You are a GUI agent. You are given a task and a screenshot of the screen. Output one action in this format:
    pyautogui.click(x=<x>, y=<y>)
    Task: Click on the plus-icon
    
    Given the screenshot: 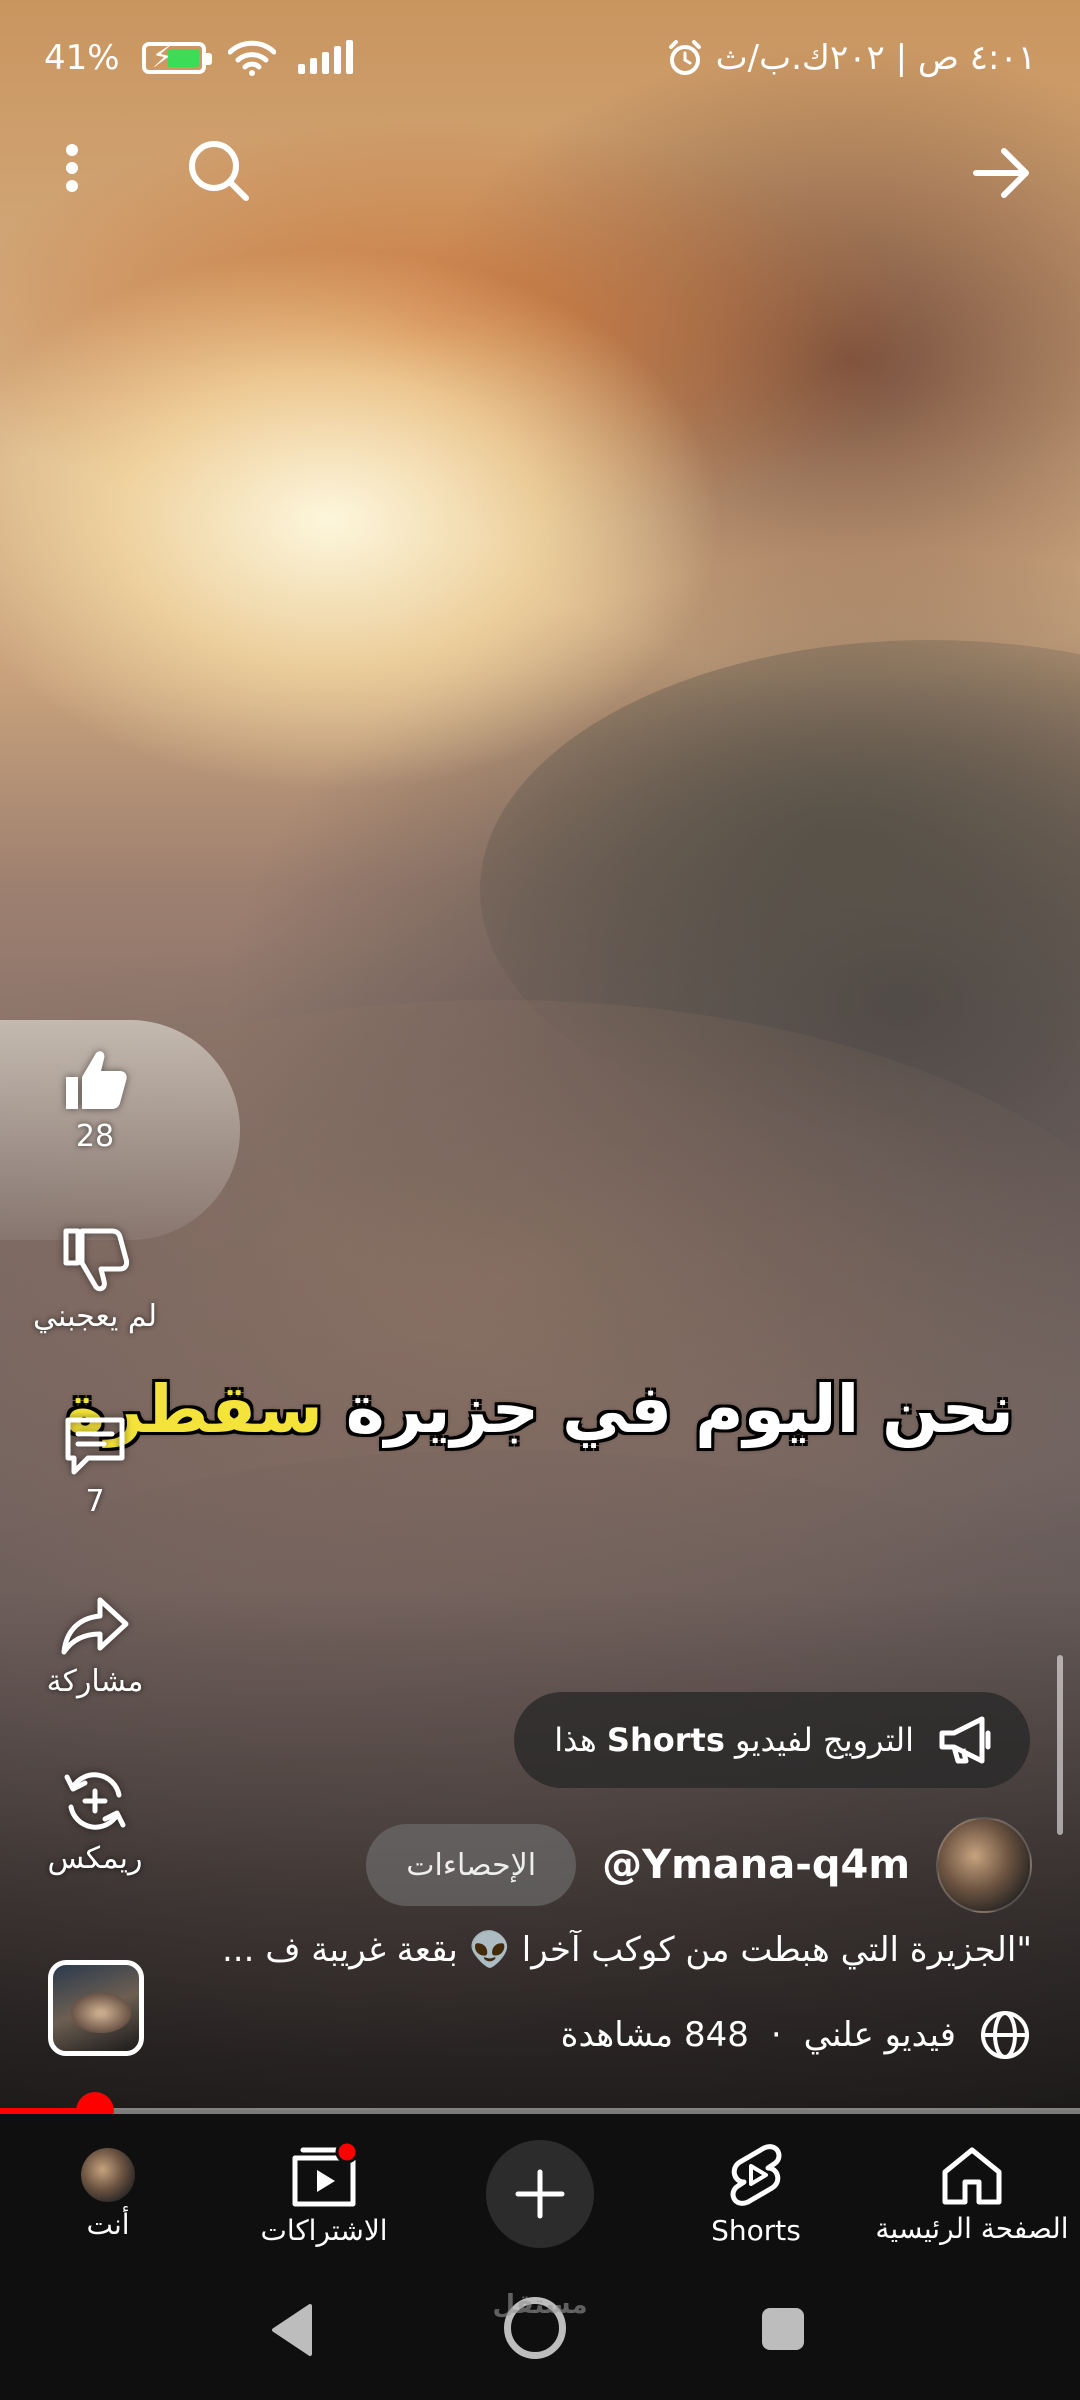 What is the action you would take?
    pyautogui.click(x=540, y=2194)
    